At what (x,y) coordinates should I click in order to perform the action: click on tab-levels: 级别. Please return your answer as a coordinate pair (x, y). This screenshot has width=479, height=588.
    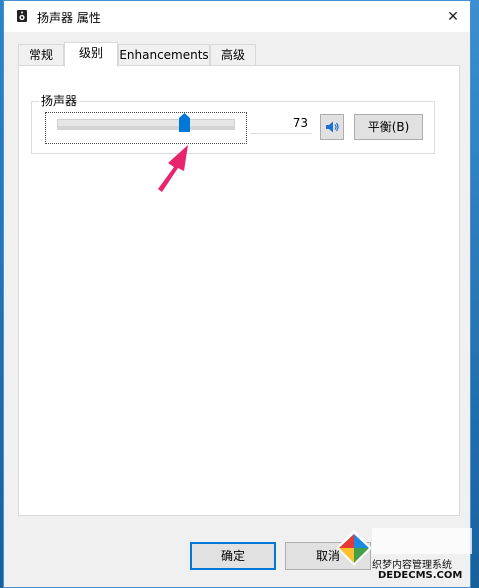
    Looking at the image, I should click on (91, 54).